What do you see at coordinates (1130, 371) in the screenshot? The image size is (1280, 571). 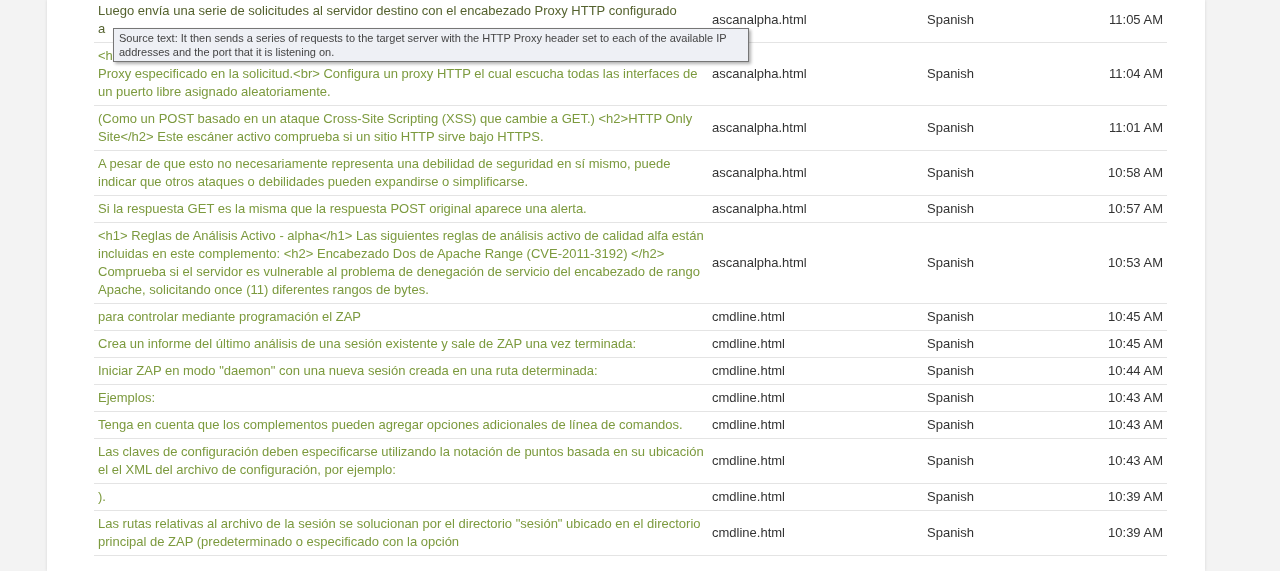 I see `time-cell: 10:44 AM` at bounding box center [1130, 371].